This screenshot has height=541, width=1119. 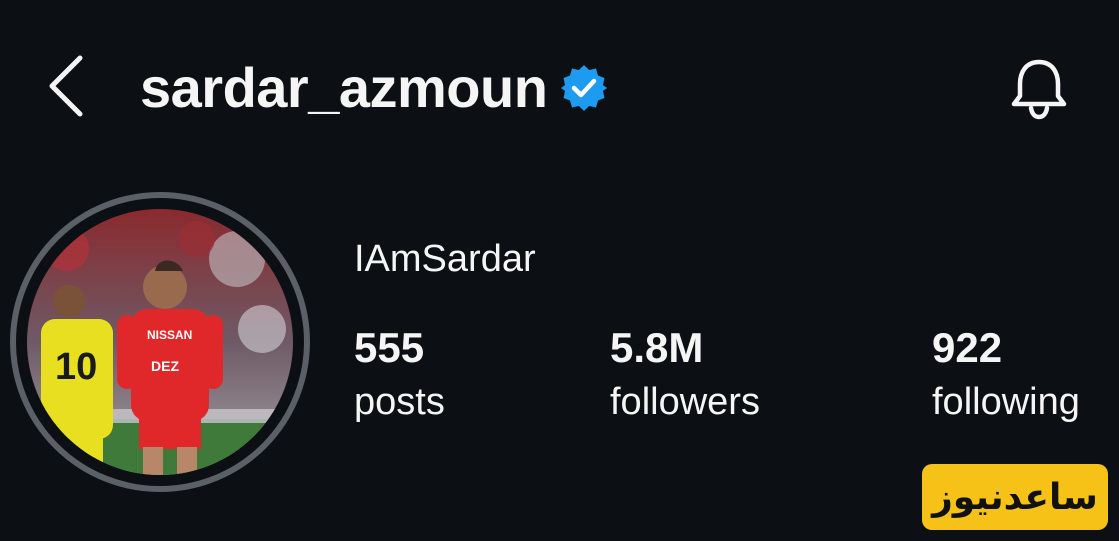 I want to click on stat-value: 5.8M, so click(x=657, y=347).